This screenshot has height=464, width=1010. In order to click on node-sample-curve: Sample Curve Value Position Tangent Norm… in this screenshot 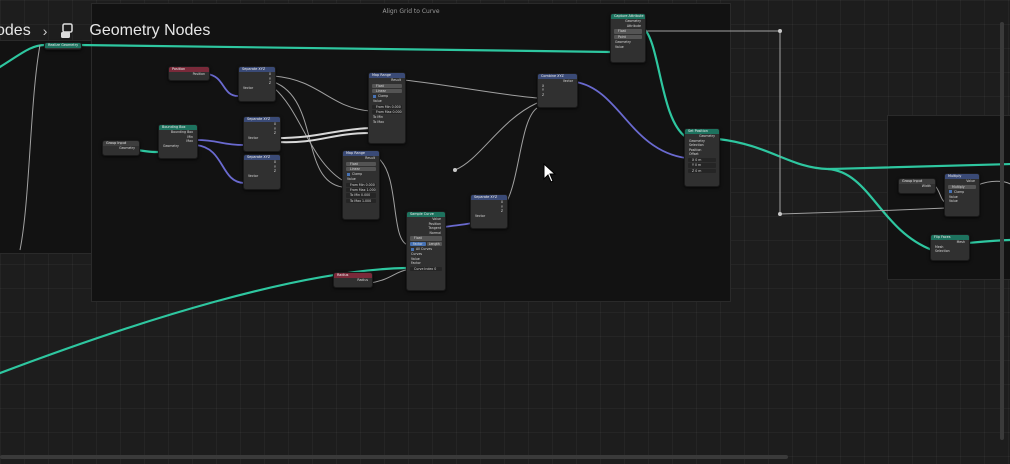, I will do `click(426, 251)`.